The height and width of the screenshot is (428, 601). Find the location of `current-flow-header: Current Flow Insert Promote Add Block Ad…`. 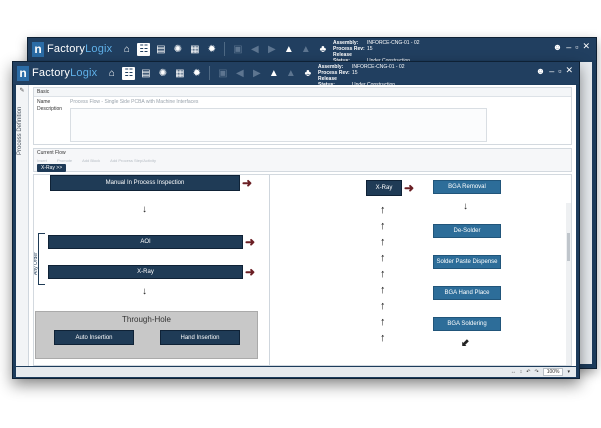

current-flow-header: Current Flow Insert Promote Add Block Ad… is located at coordinates (302, 160).